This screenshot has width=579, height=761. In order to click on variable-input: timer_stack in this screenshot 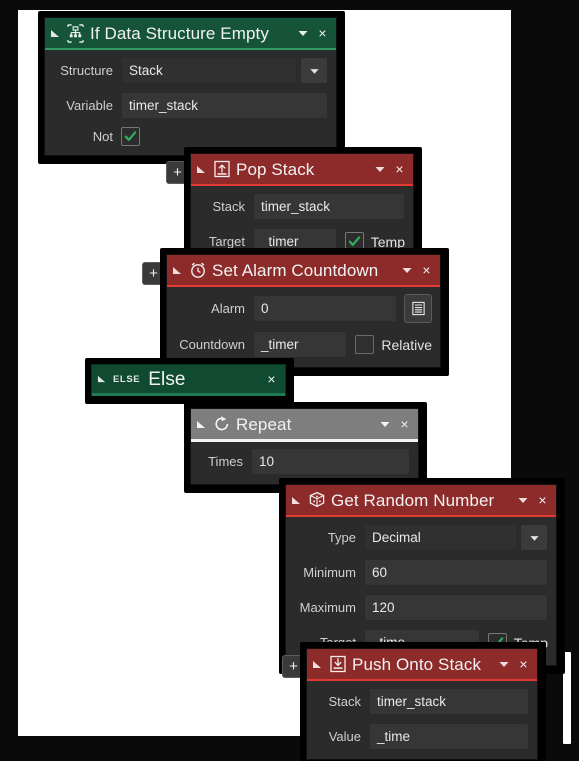, I will do `click(224, 105)`.